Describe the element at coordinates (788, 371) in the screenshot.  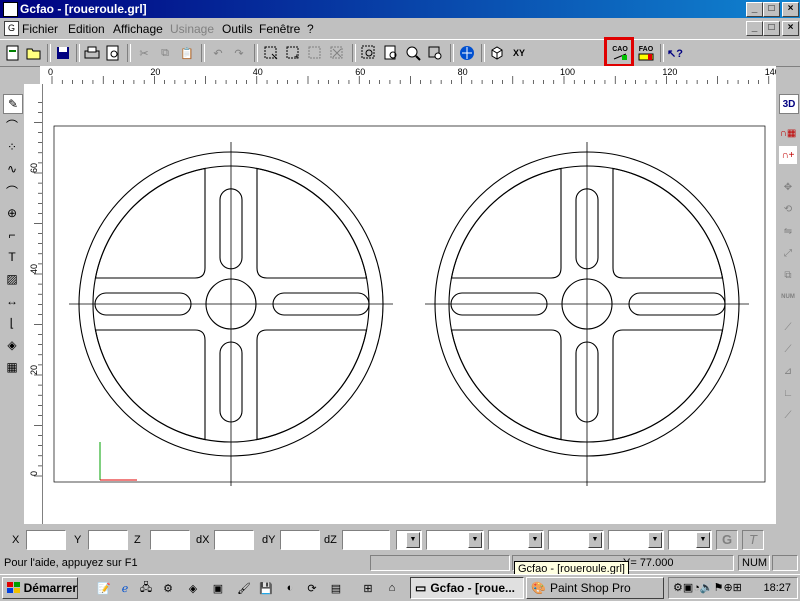
I see `break-icon: ⊿` at that location.